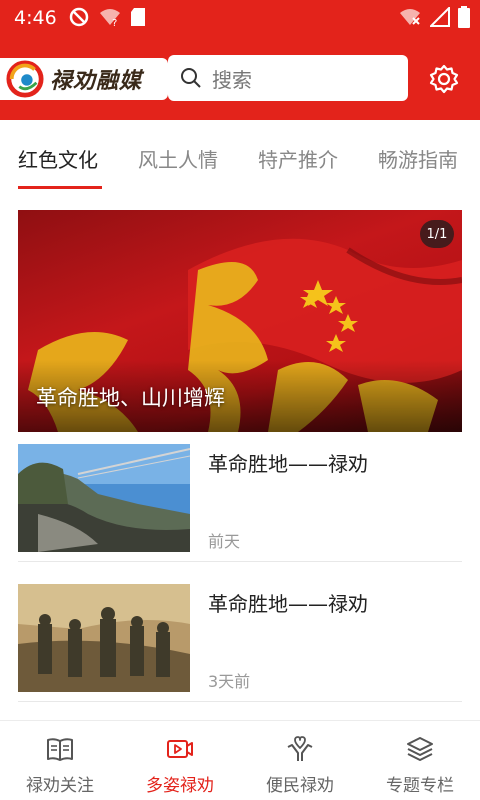 The height and width of the screenshot is (800, 480). I want to click on do-not-disturb-icon, so click(79, 17).